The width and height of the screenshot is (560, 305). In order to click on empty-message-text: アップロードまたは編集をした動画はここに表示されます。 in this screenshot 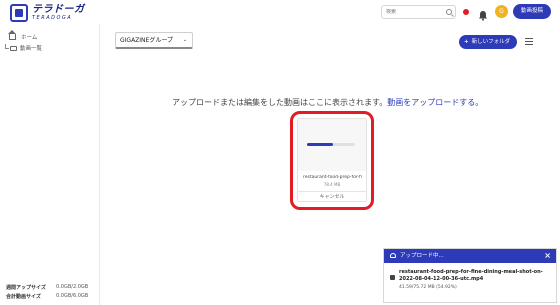, I will do `click(280, 102)`.